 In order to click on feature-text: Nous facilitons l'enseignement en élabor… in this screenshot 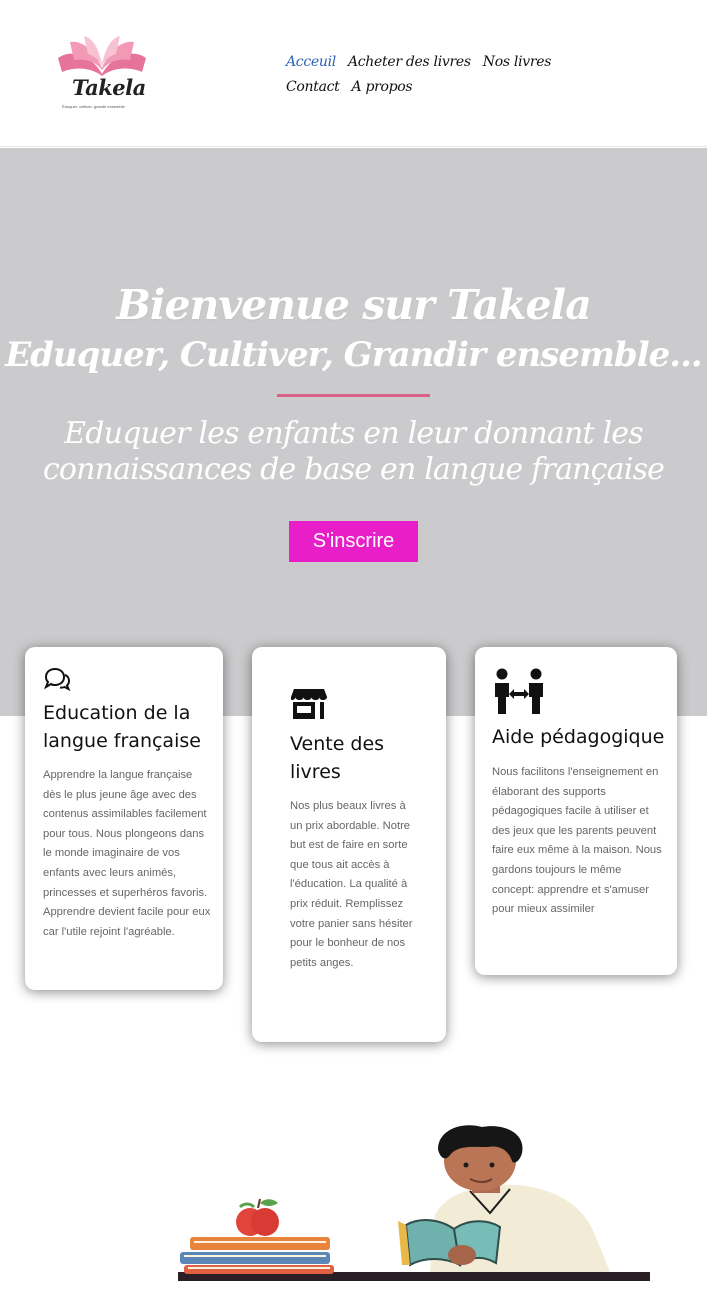, I will do `click(577, 841)`.